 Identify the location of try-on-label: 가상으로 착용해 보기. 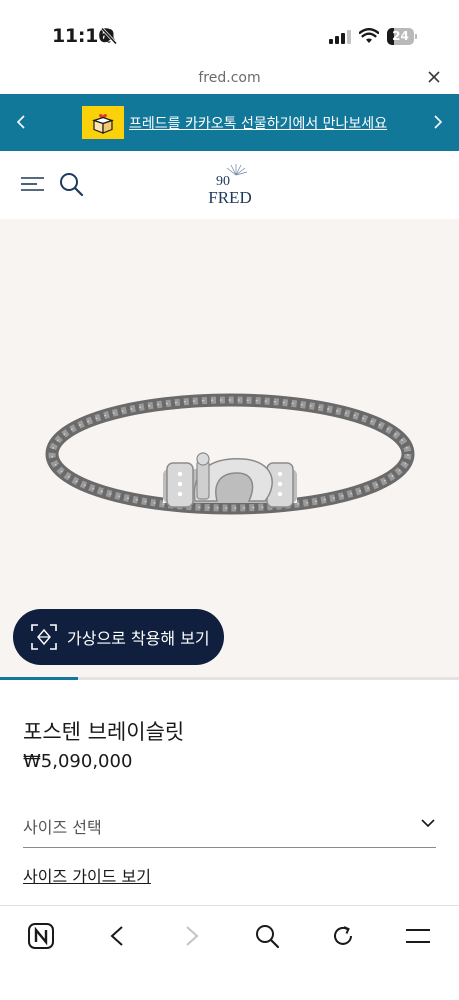
(138, 637).